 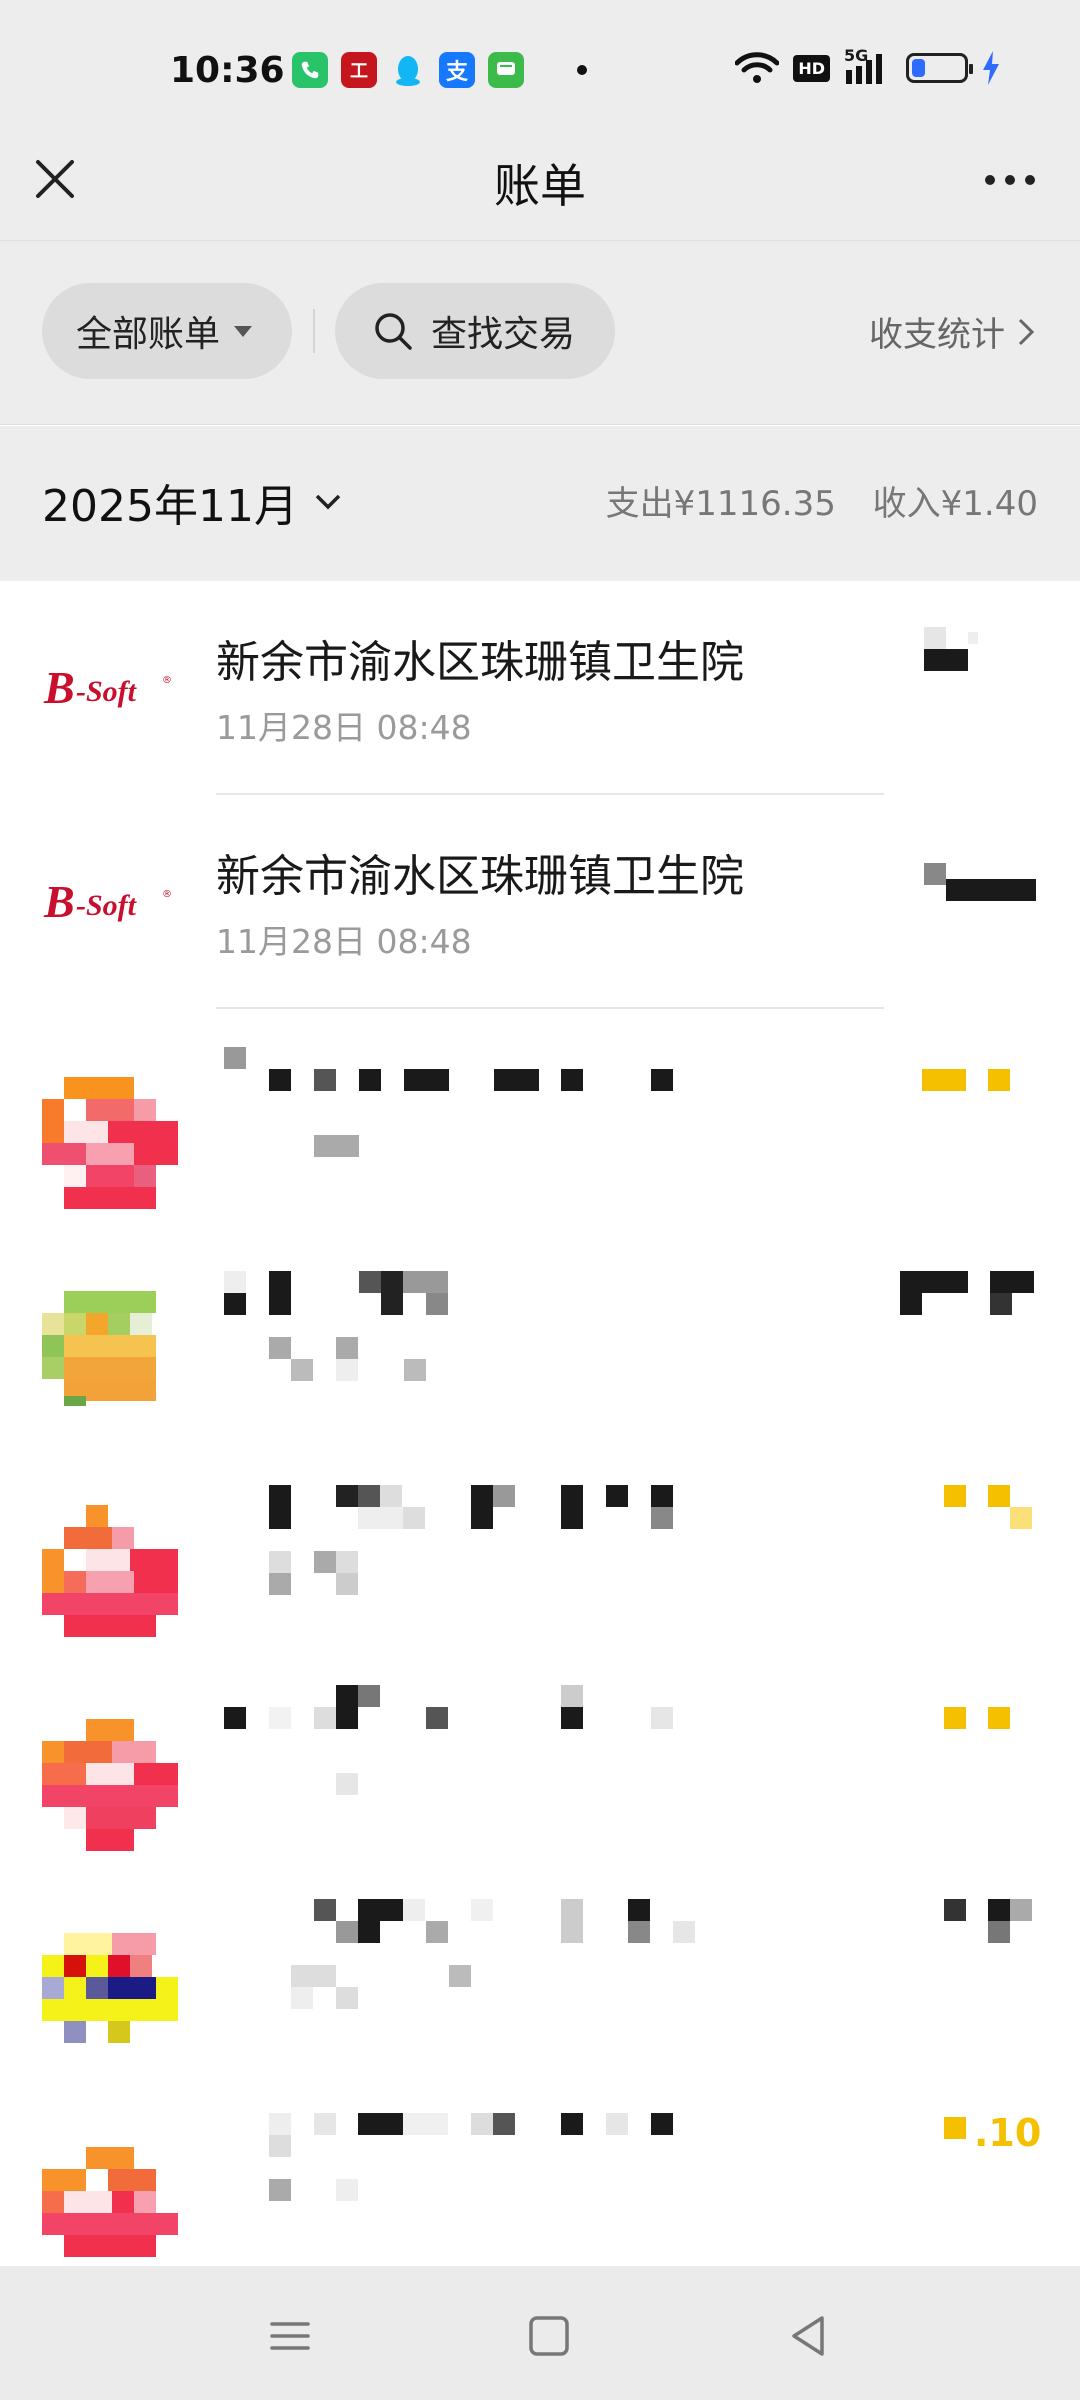 What do you see at coordinates (243, 331) in the screenshot?
I see `dropdown-triangle-icon` at bounding box center [243, 331].